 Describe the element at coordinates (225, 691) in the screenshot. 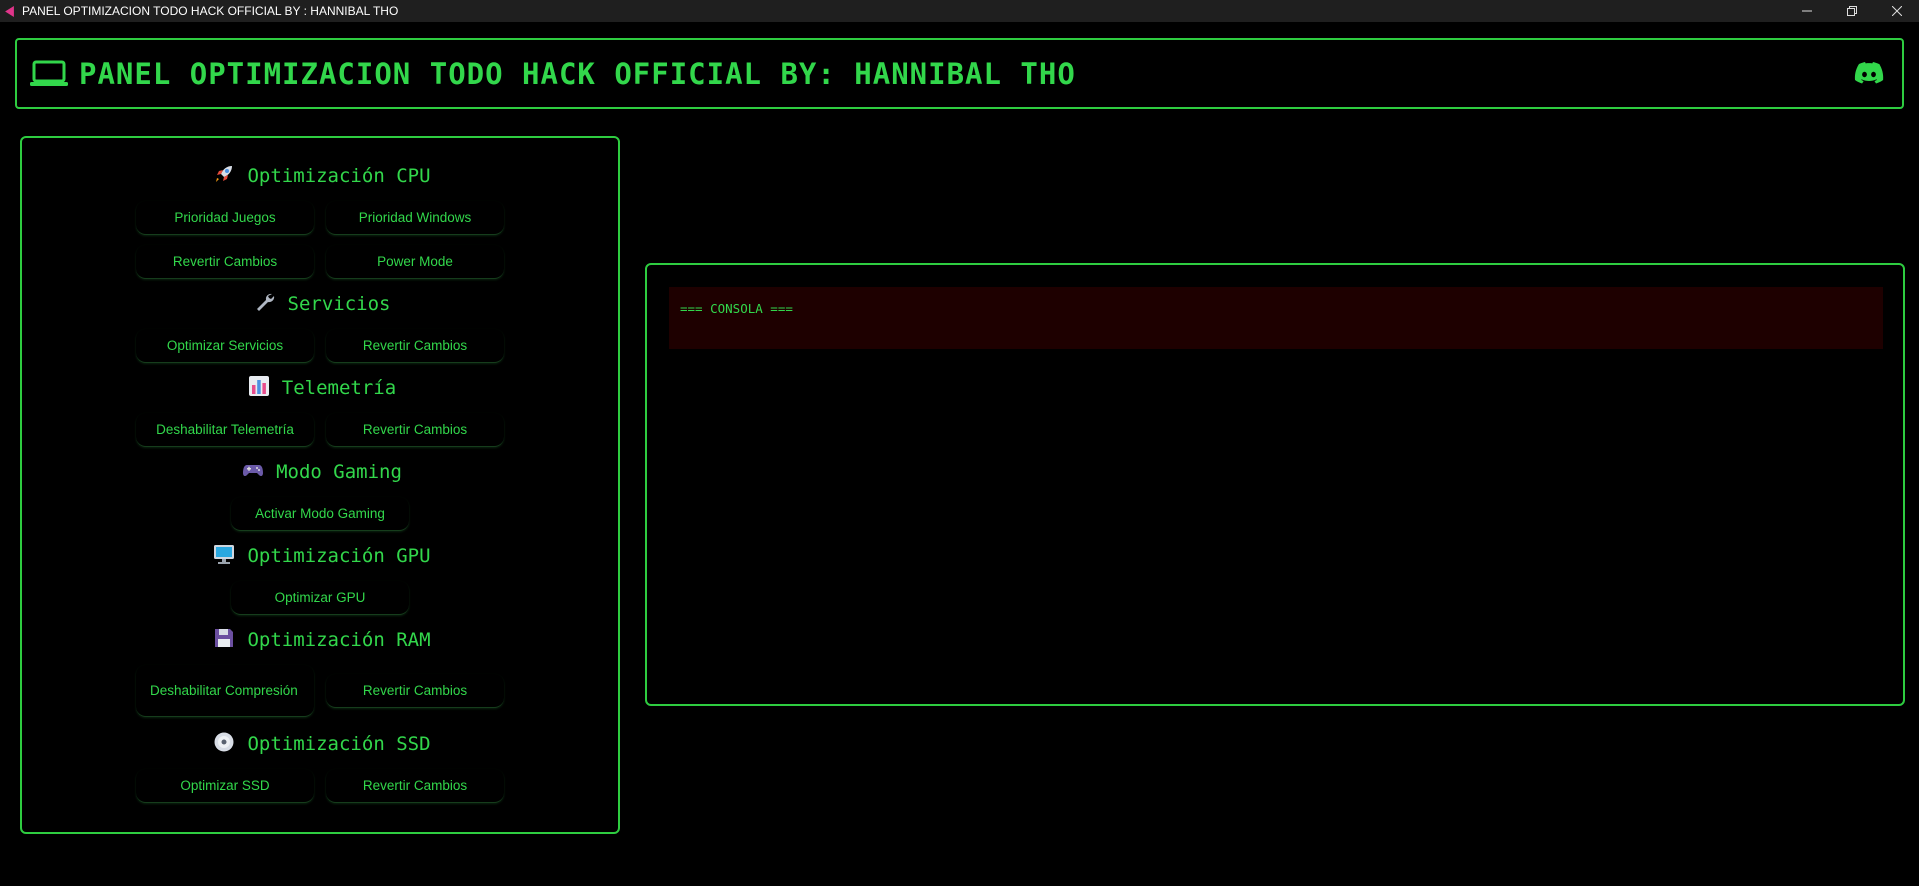

I see `deshabilitar-compresion-button: Deshabilitar Compresión` at that location.